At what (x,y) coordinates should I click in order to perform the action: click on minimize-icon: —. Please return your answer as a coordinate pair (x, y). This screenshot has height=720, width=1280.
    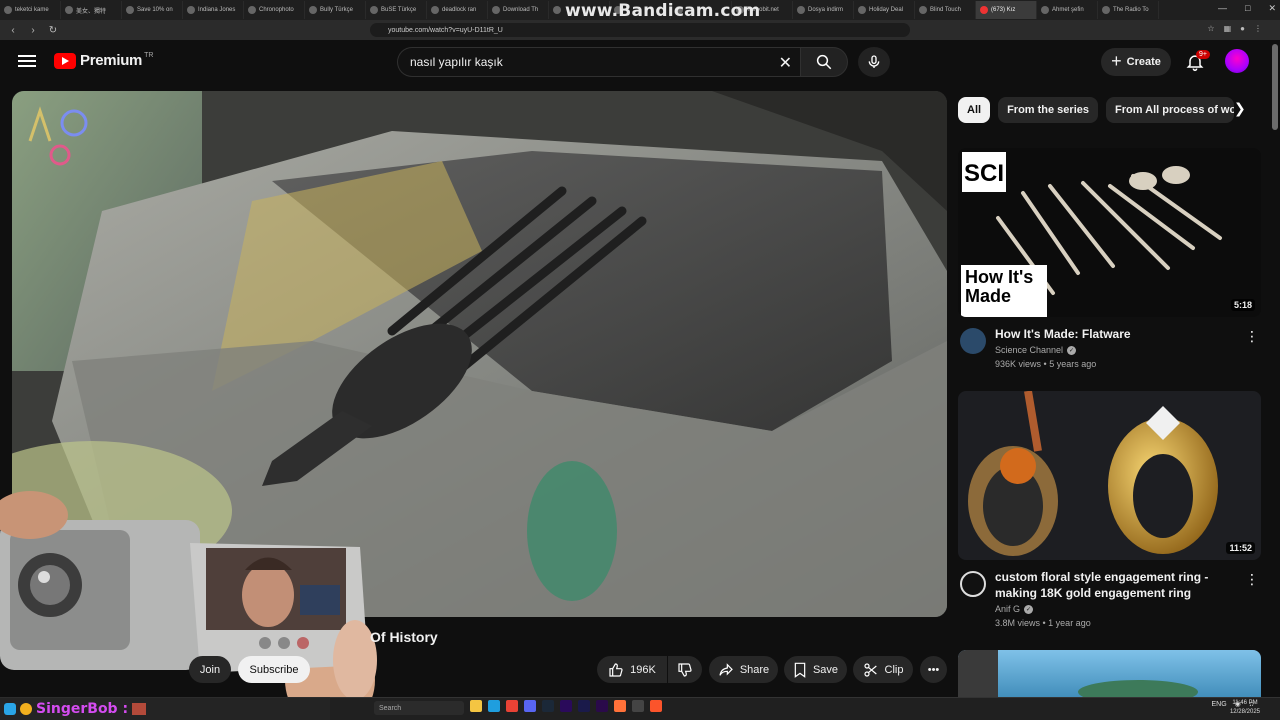
    Looking at the image, I should click on (1222, 8).